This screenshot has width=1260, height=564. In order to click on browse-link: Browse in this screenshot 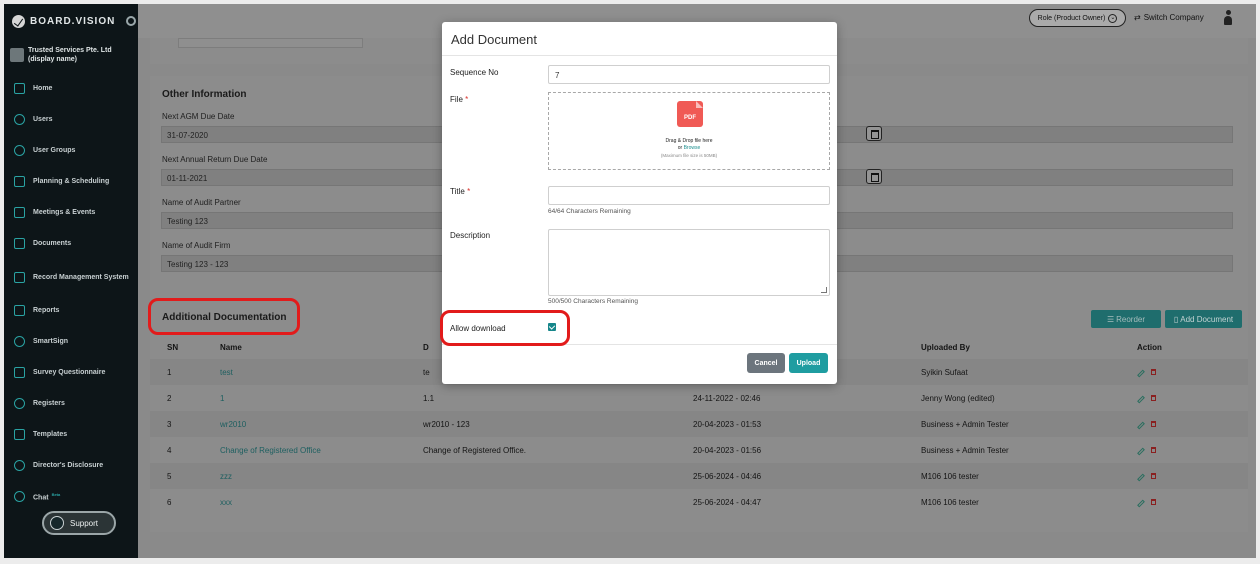, I will do `click(692, 148)`.